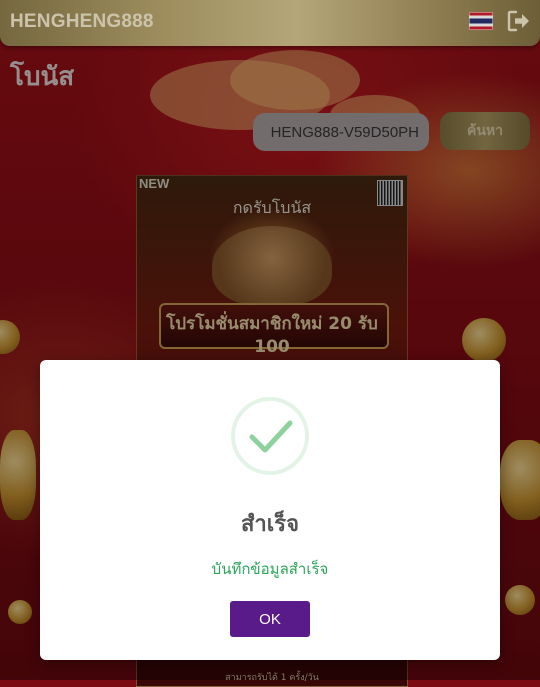 The height and width of the screenshot is (687, 540). What do you see at coordinates (481, 21) in the screenshot?
I see `thailand-flag-icon` at bounding box center [481, 21].